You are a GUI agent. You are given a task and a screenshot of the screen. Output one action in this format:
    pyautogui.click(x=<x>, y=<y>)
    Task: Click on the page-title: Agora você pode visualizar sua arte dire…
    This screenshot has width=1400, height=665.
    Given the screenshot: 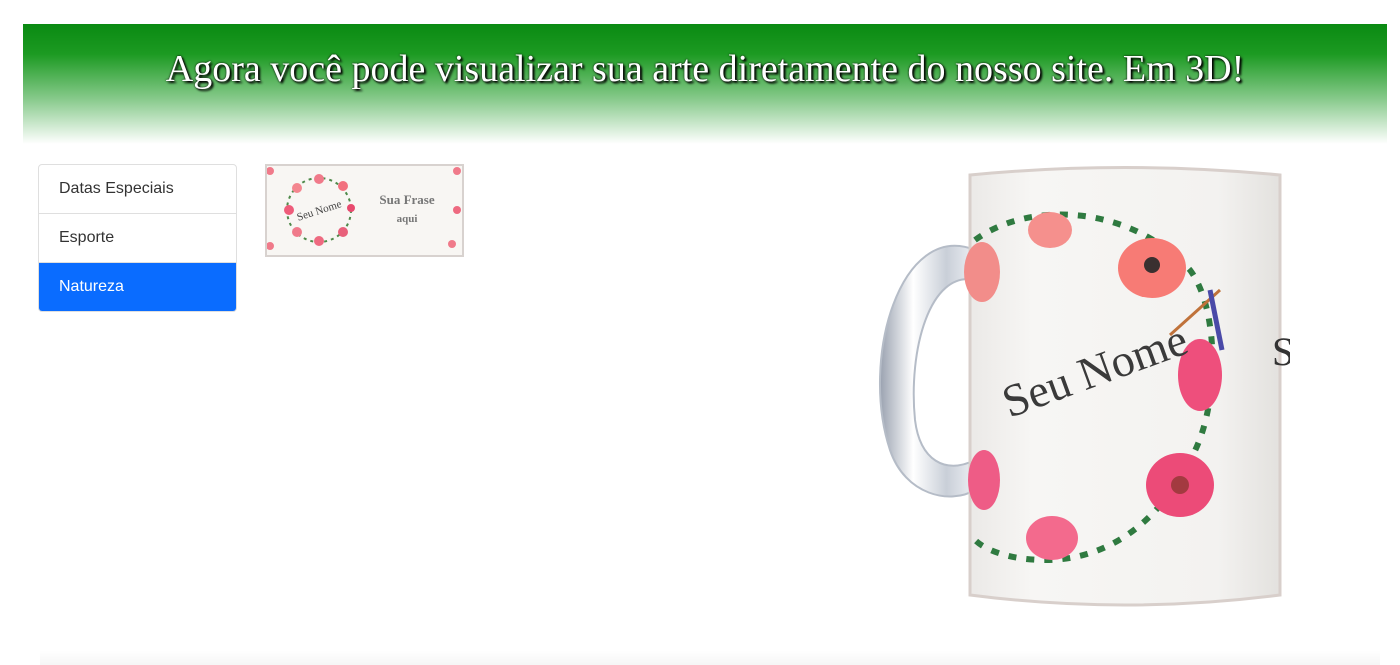 What is the action you would take?
    pyautogui.click(x=705, y=69)
    